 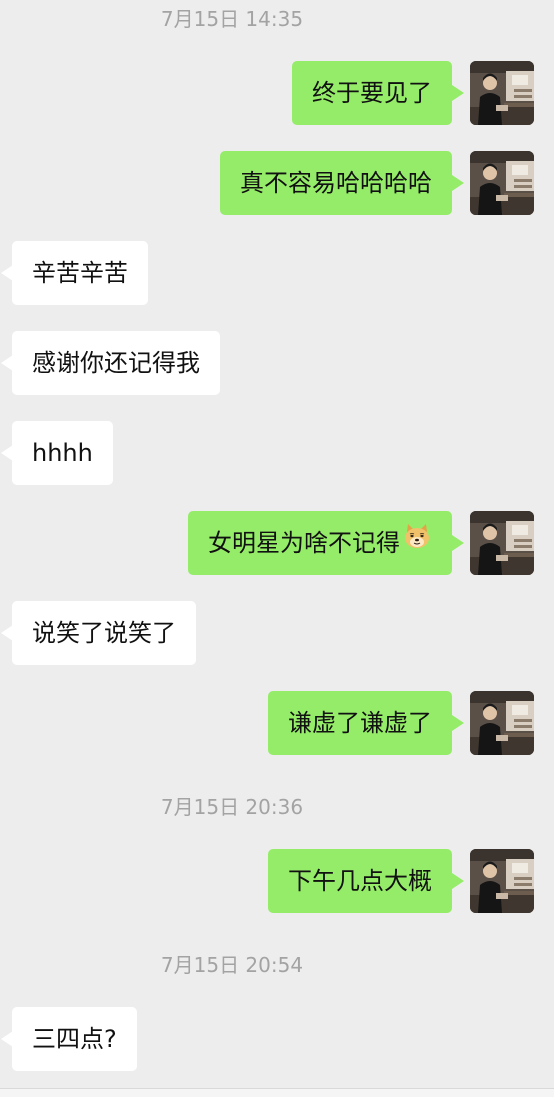 I want to click on message-row-outgoing: 女明星为啥不记得, so click(x=277, y=543).